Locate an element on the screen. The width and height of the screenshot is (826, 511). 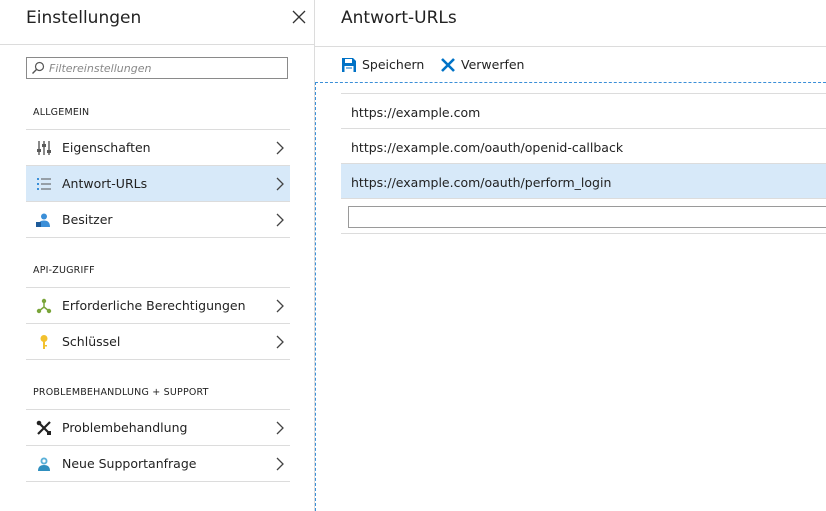
menu-troubleshooting: Problembehandlung Neue Supportanfrage is located at coordinates (158, 445).